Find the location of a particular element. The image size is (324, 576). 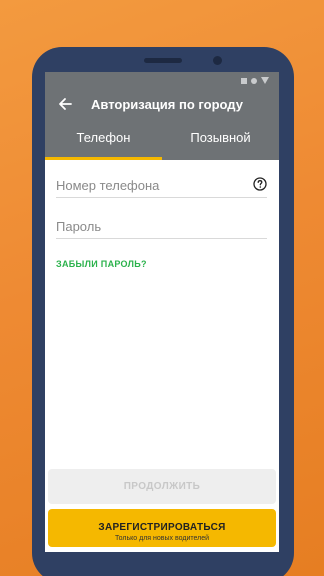

password-input is located at coordinates (151, 226).